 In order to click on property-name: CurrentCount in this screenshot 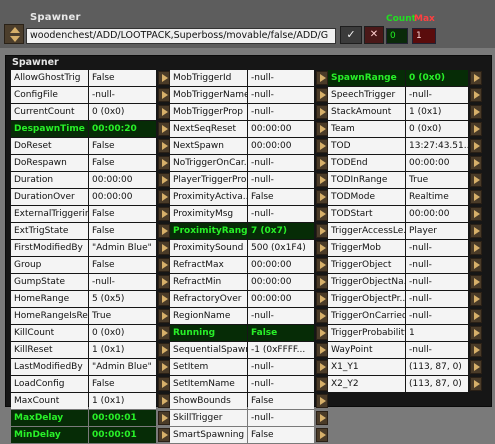, I will do `click(49, 112)`.